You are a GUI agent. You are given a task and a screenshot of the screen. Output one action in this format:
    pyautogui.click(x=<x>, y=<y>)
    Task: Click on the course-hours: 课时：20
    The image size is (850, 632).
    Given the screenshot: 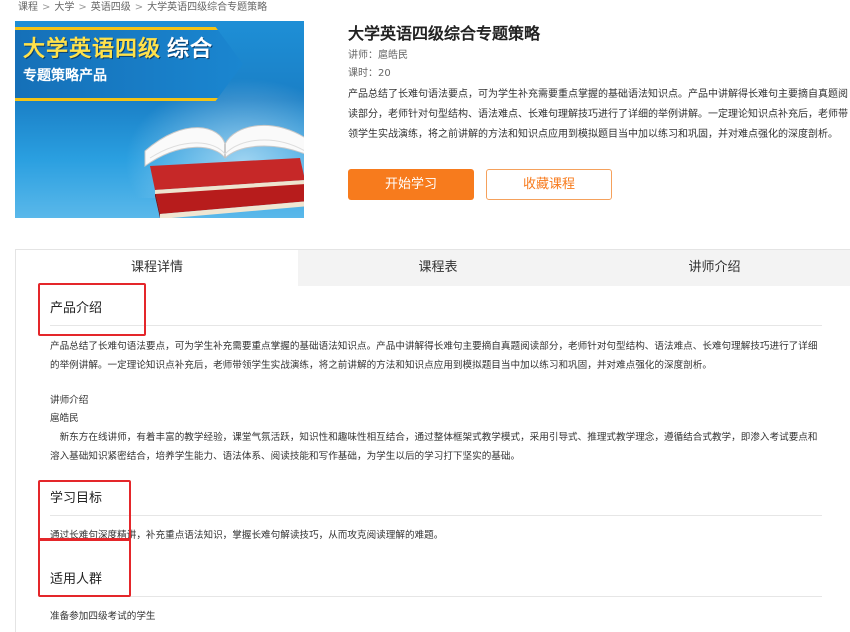 What is the action you would take?
    pyautogui.click(x=369, y=73)
    